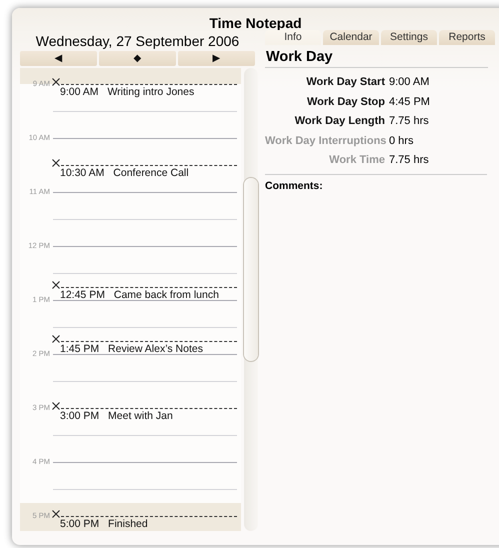  What do you see at coordinates (339, 121) in the screenshot?
I see `field-label: Work Day Length` at bounding box center [339, 121].